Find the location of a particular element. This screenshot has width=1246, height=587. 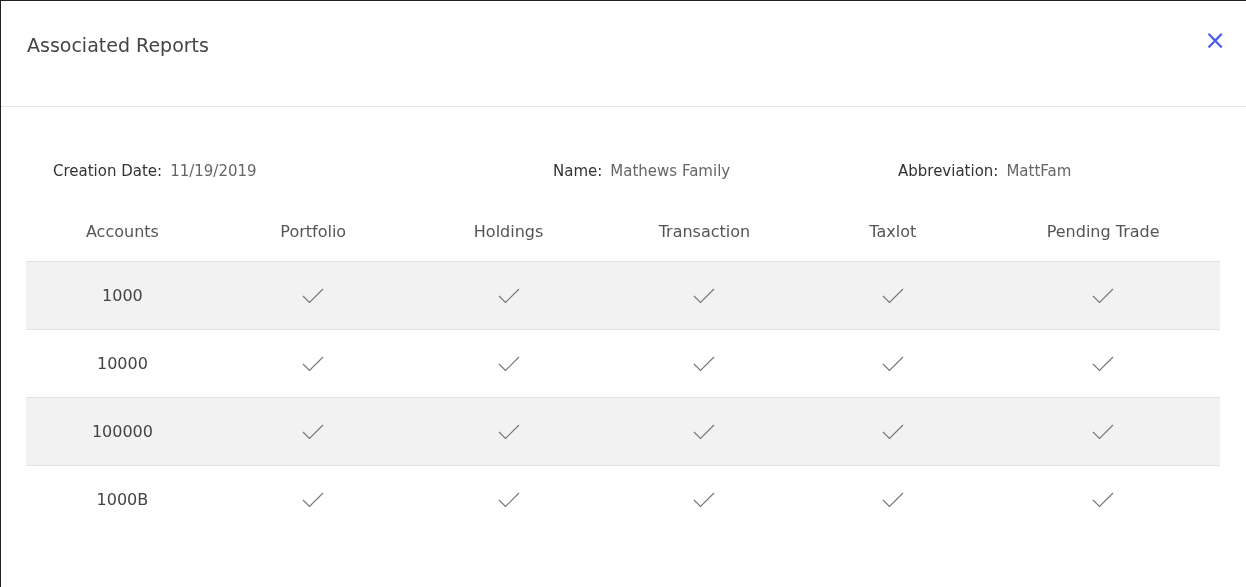

account-number: 100000 is located at coordinates (122, 431).